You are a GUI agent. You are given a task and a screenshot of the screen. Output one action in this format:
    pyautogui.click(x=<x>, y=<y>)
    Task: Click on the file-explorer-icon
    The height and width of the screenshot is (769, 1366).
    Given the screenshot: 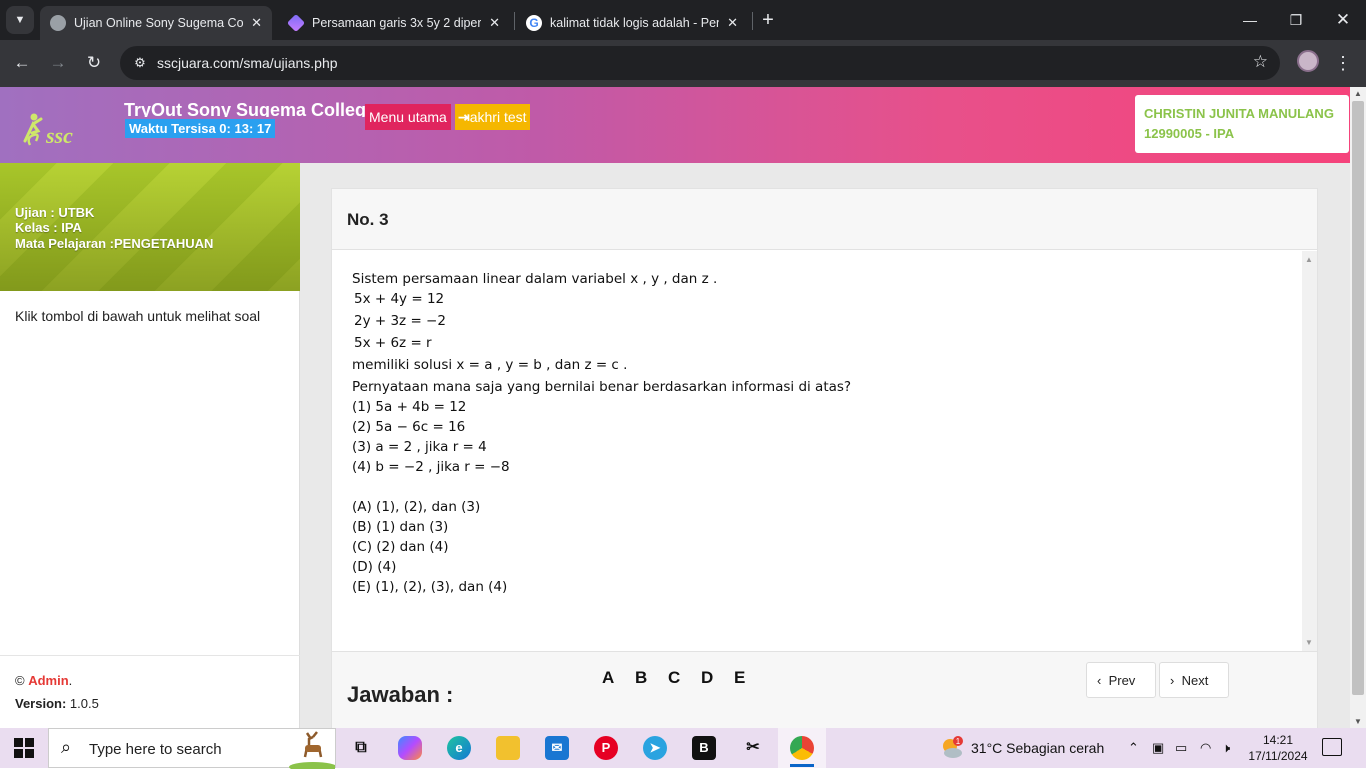 What is the action you would take?
    pyautogui.click(x=508, y=748)
    